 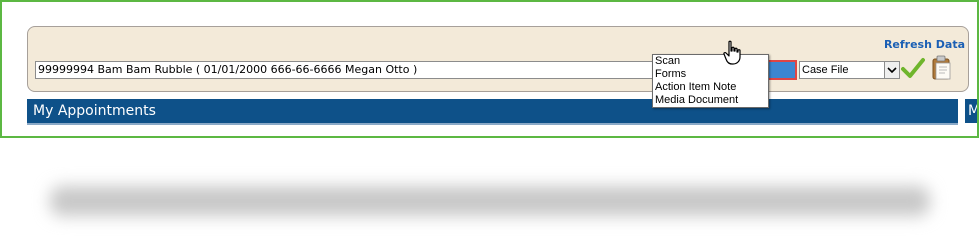 I want to click on chevron-down-icon, so click(x=891, y=70).